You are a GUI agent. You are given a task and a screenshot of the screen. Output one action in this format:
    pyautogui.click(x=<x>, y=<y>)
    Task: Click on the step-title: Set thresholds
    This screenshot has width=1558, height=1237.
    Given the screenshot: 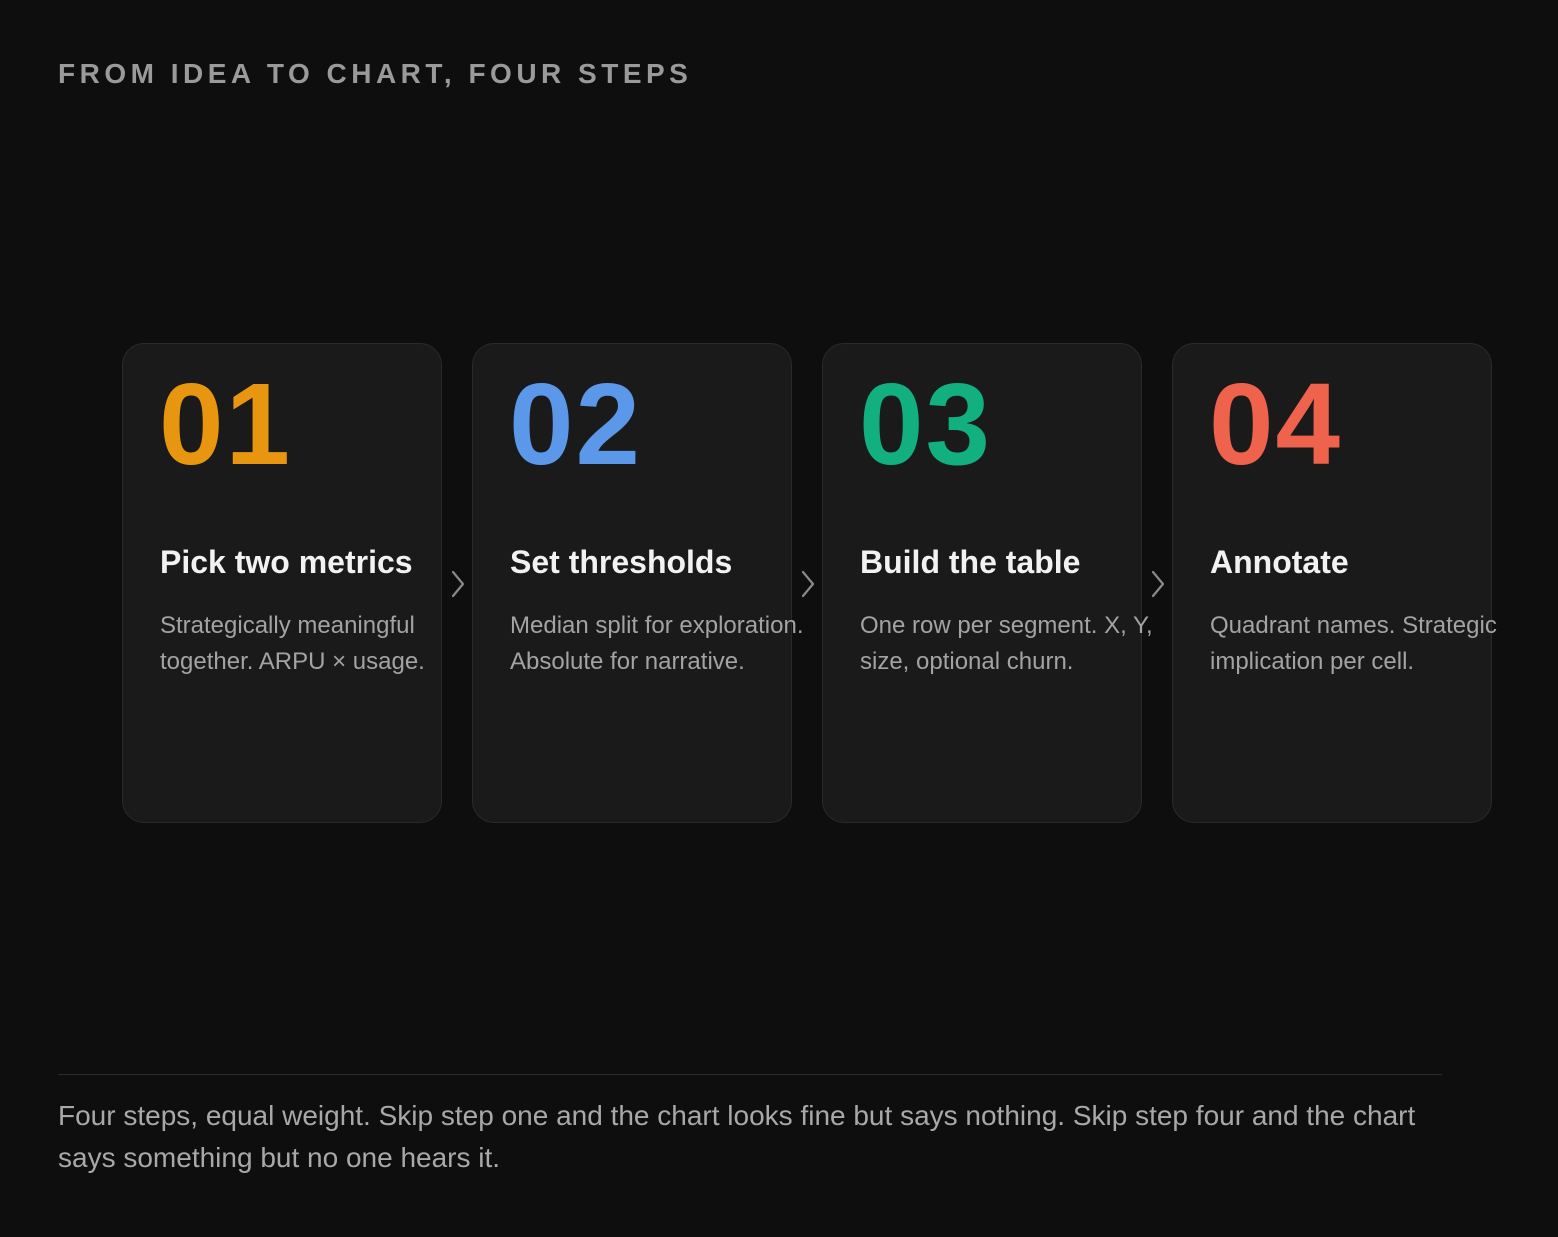 What is the action you would take?
    pyautogui.click(x=621, y=562)
    